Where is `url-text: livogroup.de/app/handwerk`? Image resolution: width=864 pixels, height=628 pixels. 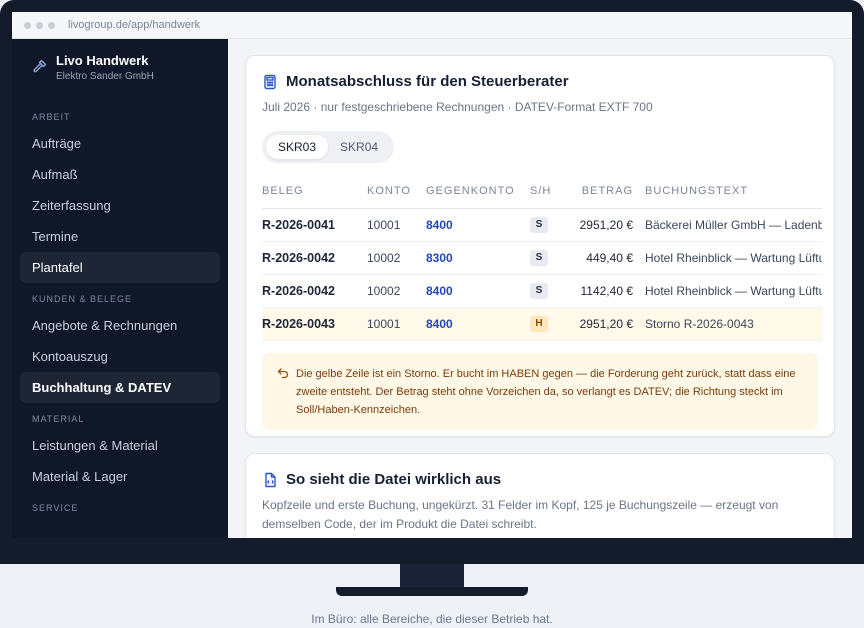 url-text: livogroup.de/app/handwerk is located at coordinates (134, 25).